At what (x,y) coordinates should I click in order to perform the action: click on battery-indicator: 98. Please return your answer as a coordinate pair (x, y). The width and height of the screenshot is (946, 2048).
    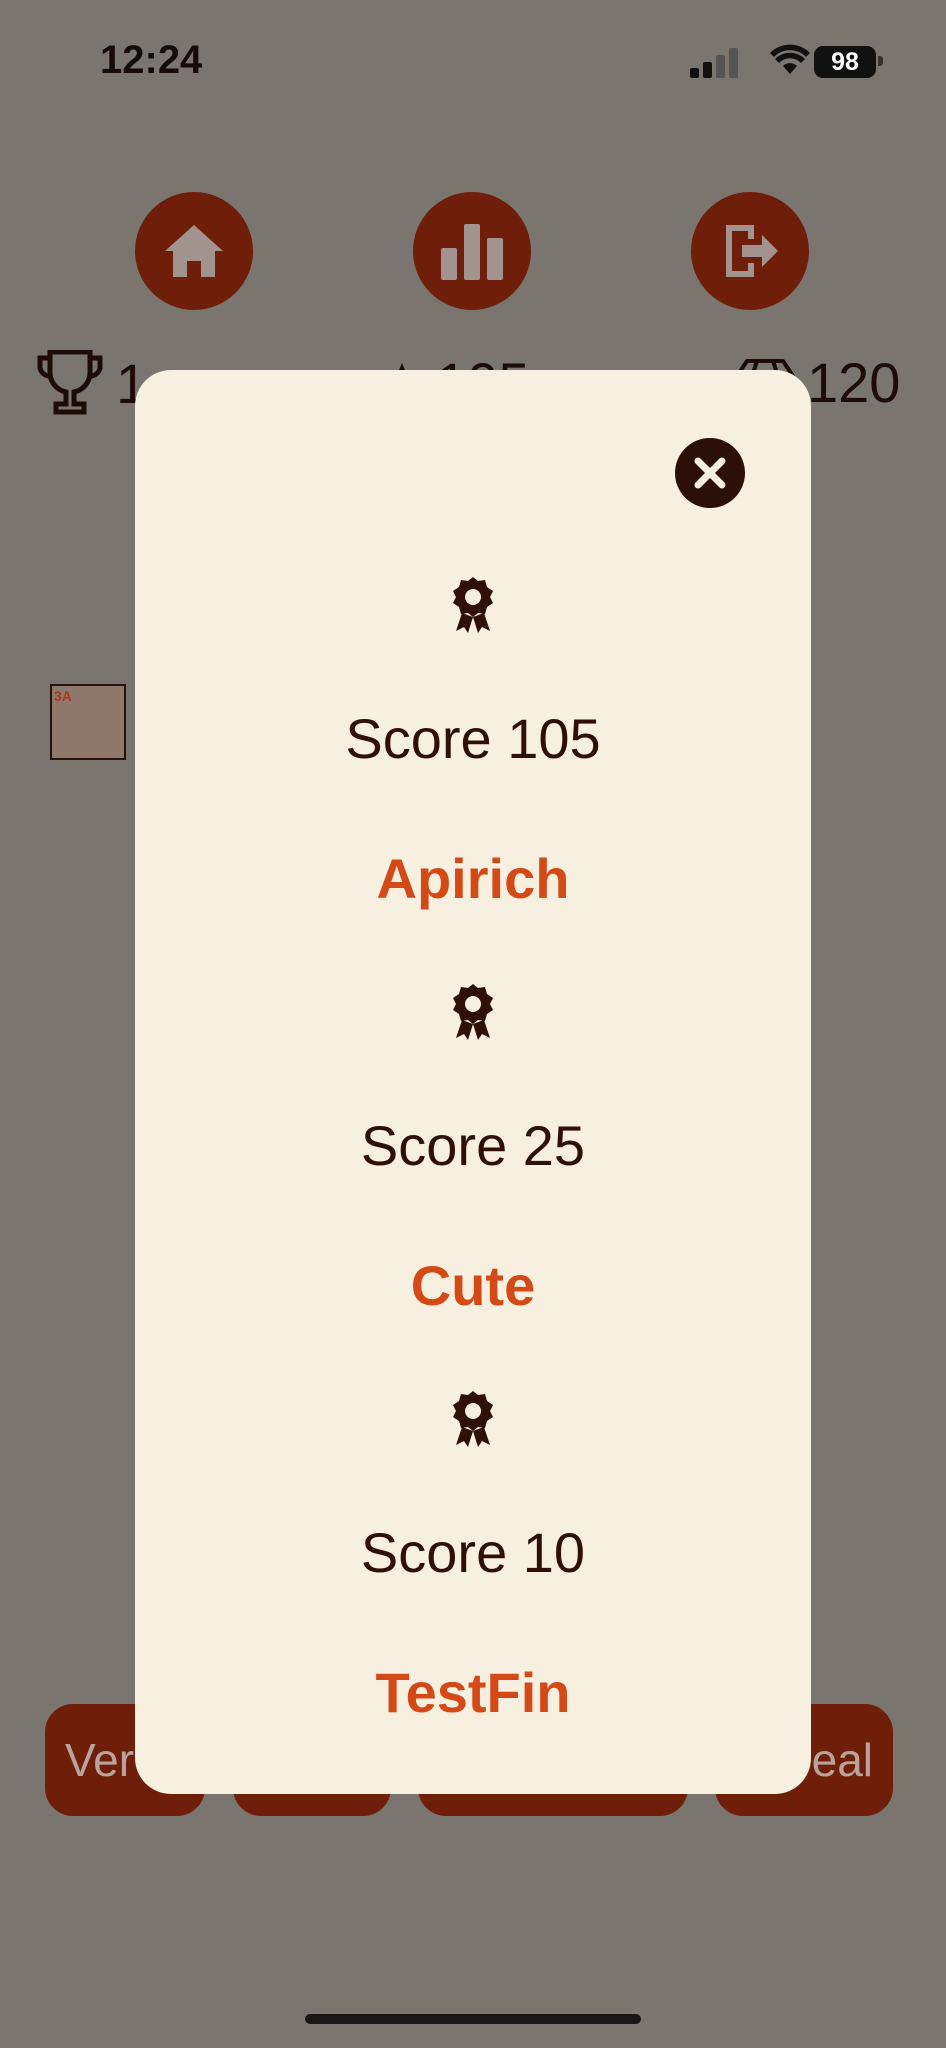
    Looking at the image, I should click on (845, 62).